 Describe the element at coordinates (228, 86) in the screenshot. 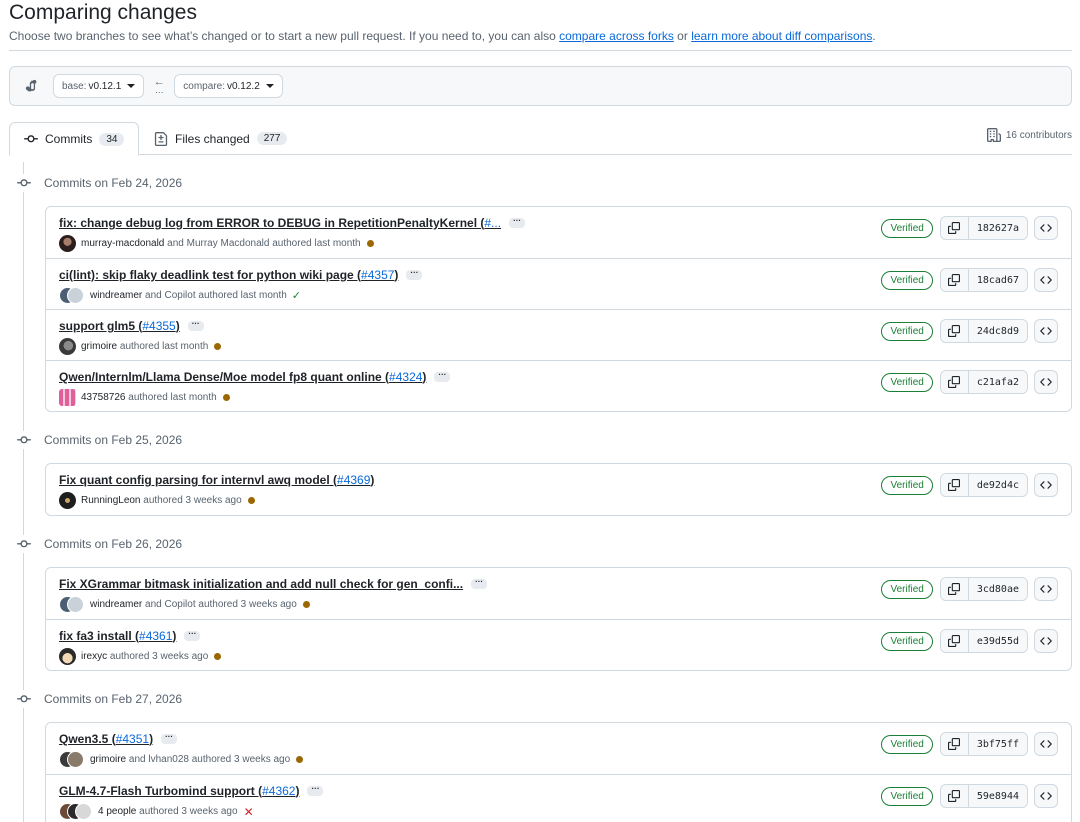

I see `compare-branch-select: compare: v0.12.2` at that location.